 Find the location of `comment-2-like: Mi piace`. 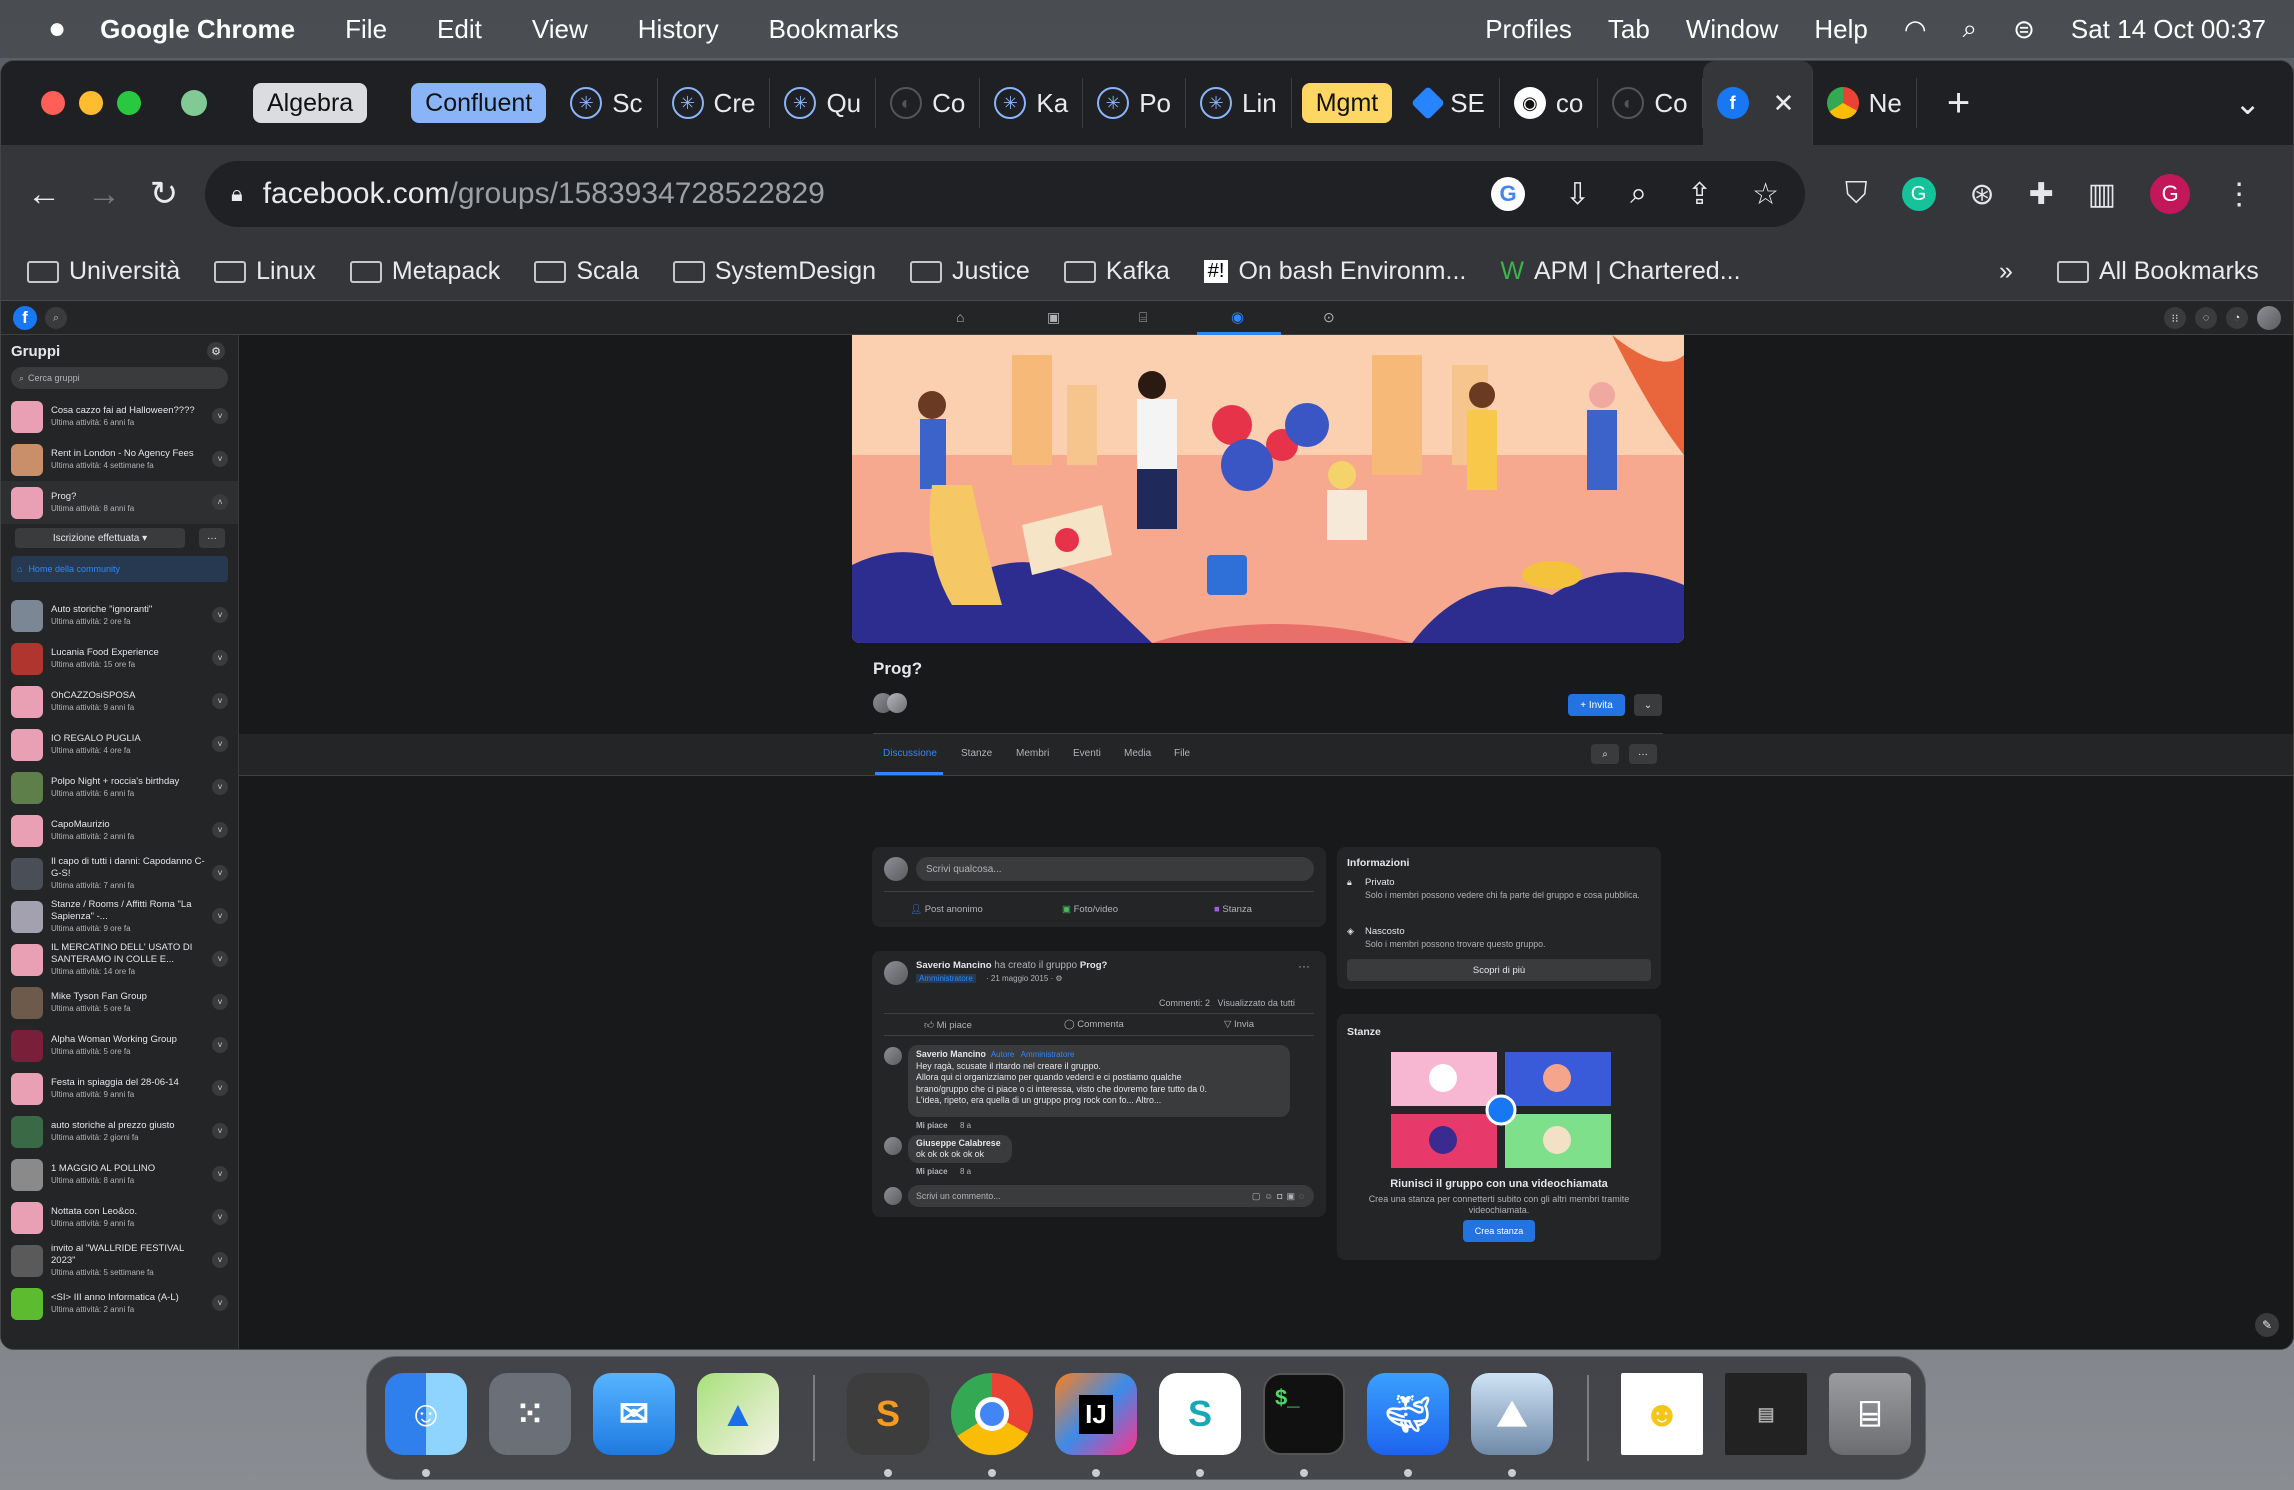

comment-2-like: Mi piace is located at coordinates (932, 1171).